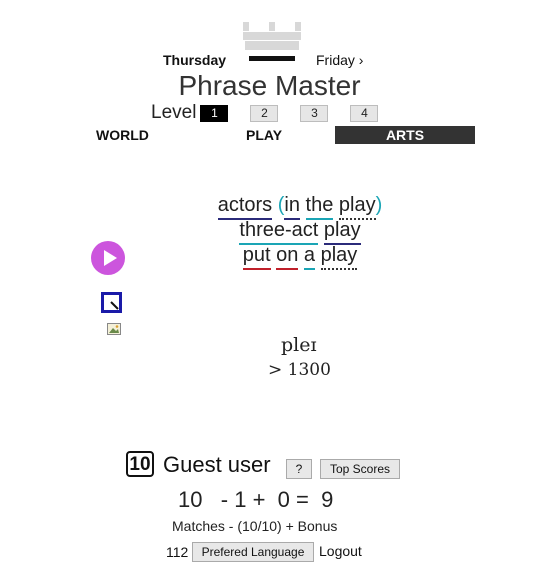  I want to click on phrase-word: put, so click(256, 257).